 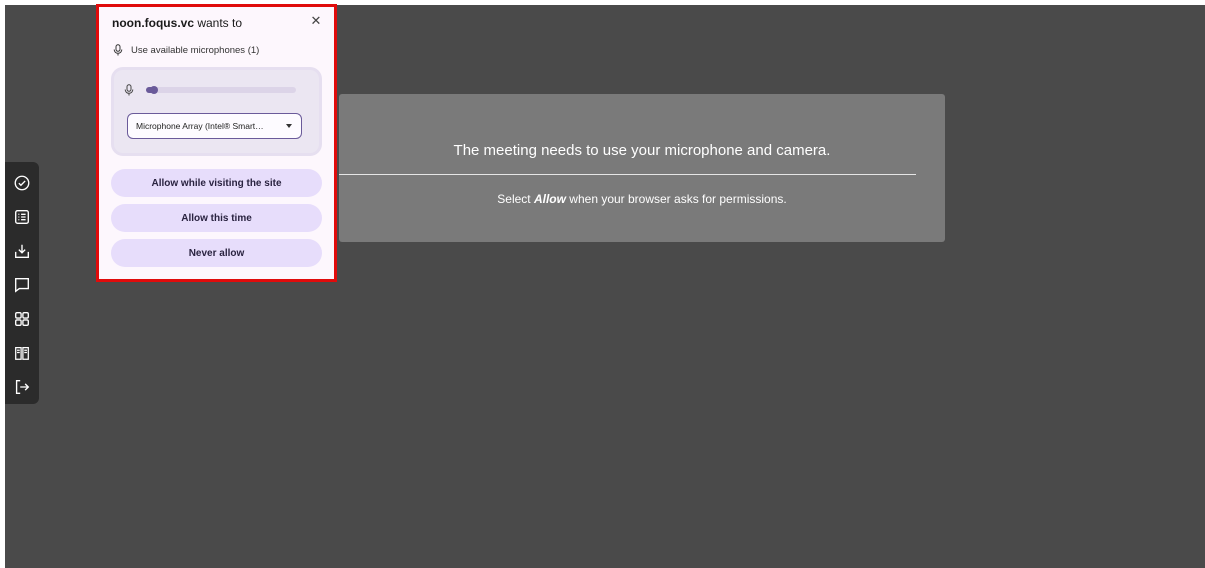 I want to click on never-allow-button: Never allow, so click(x=216, y=253).